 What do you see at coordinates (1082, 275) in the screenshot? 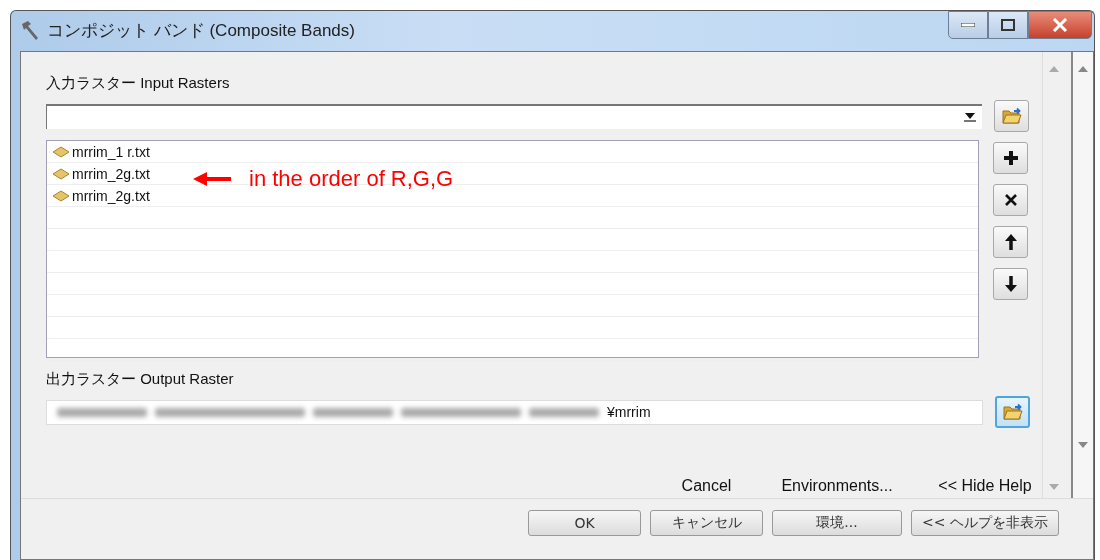
I see `scrollbar` at bounding box center [1082, 275].